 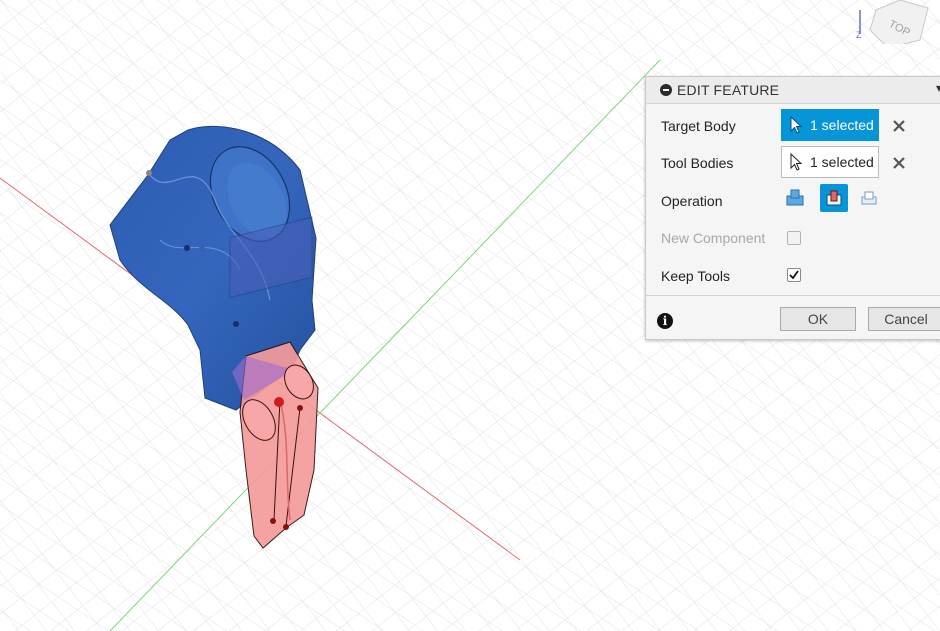 What do you see at coordinates (794, 238) in the screenshot?
I see `new-component-checkbox` at bounding box center [794, 238].